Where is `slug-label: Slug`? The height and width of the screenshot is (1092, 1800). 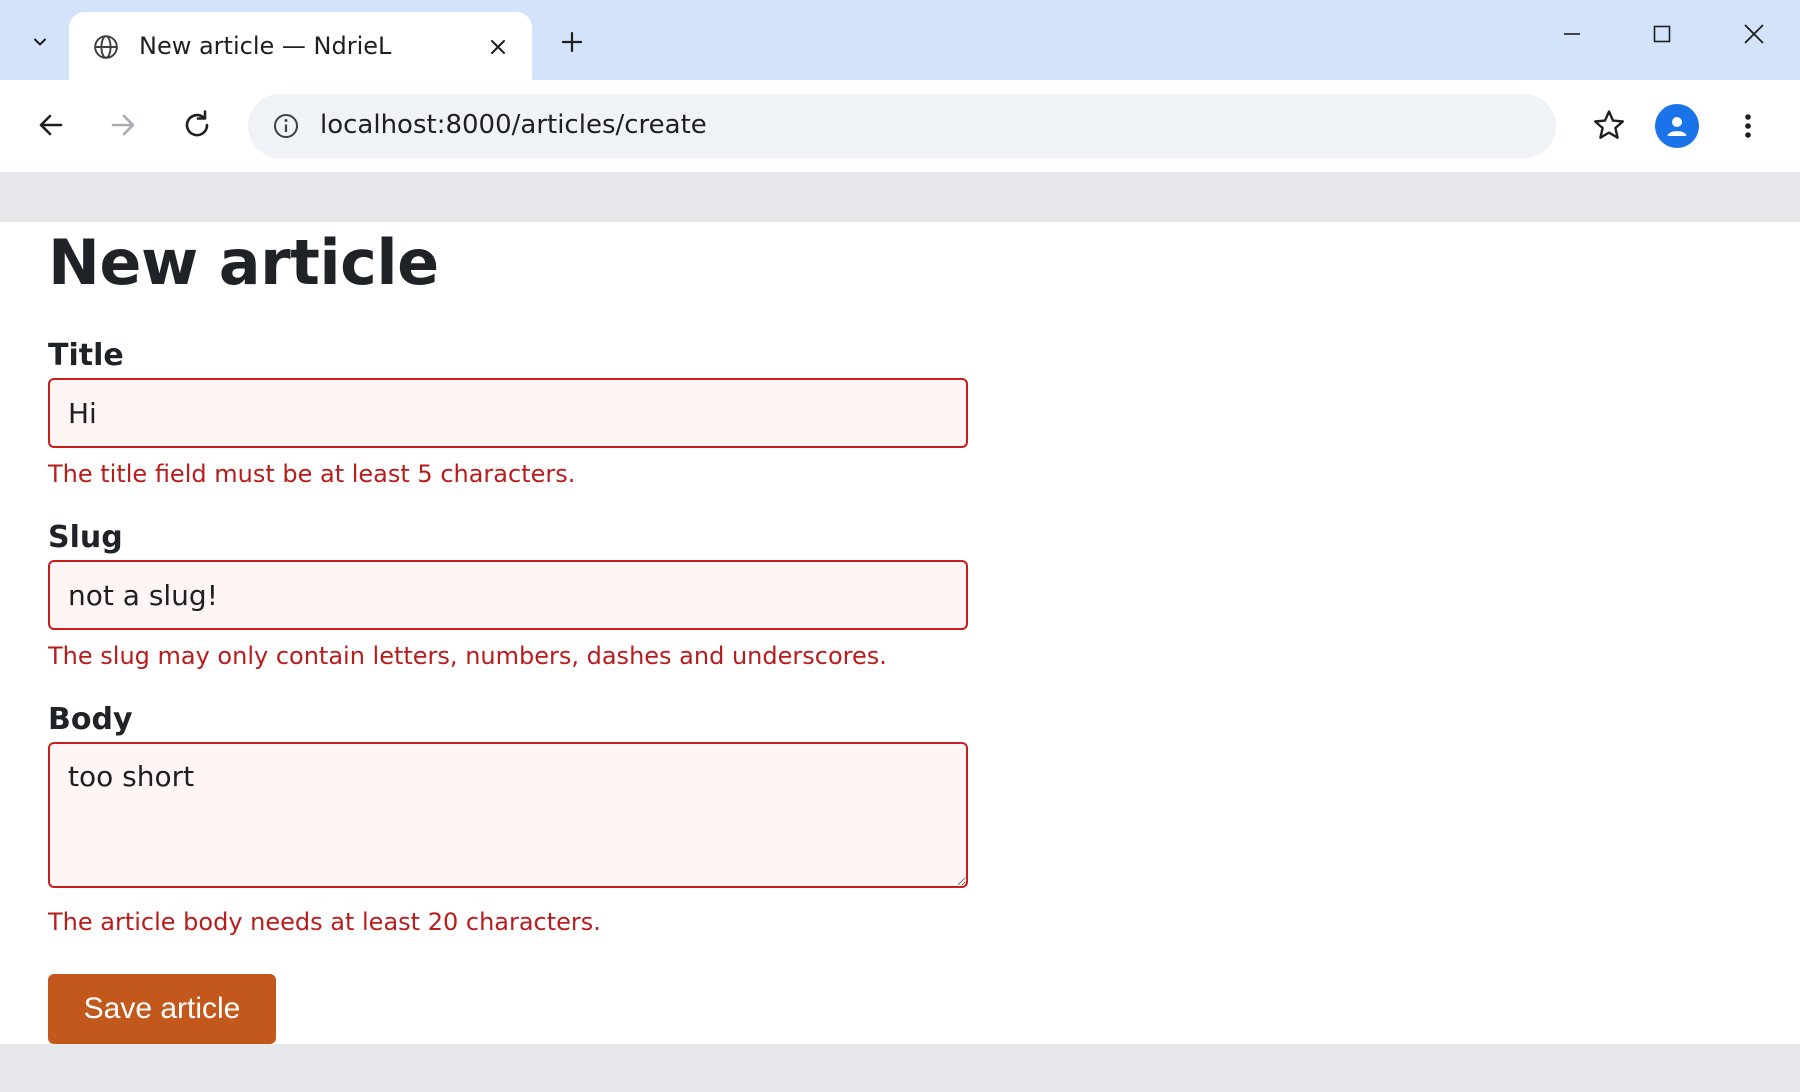 slug-label: Slug is located at coordinates (85, 537).